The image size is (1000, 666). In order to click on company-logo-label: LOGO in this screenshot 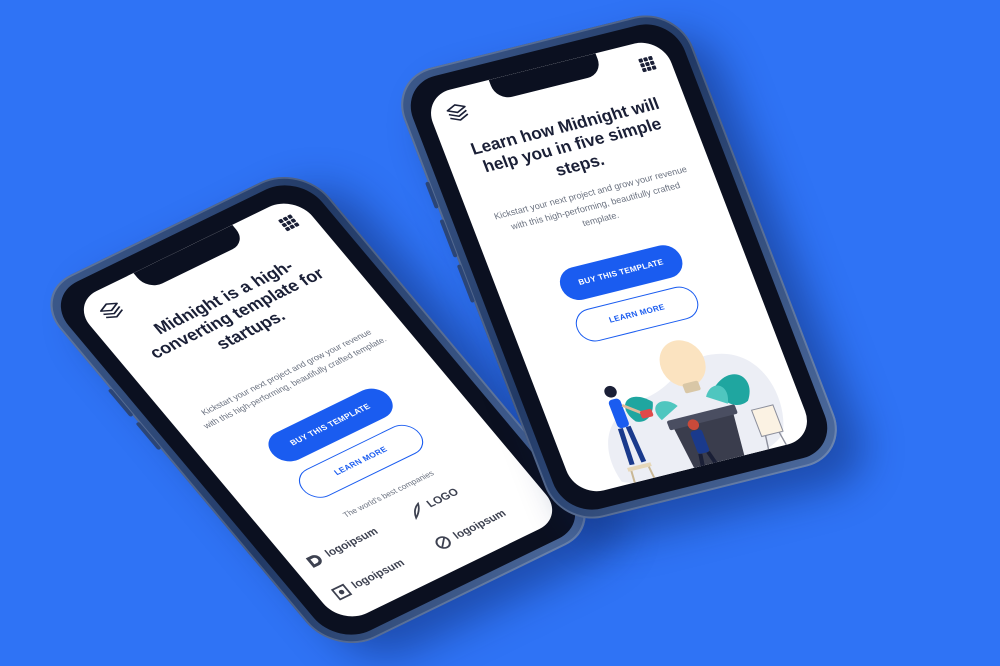, I will do `click(443, 498)`.